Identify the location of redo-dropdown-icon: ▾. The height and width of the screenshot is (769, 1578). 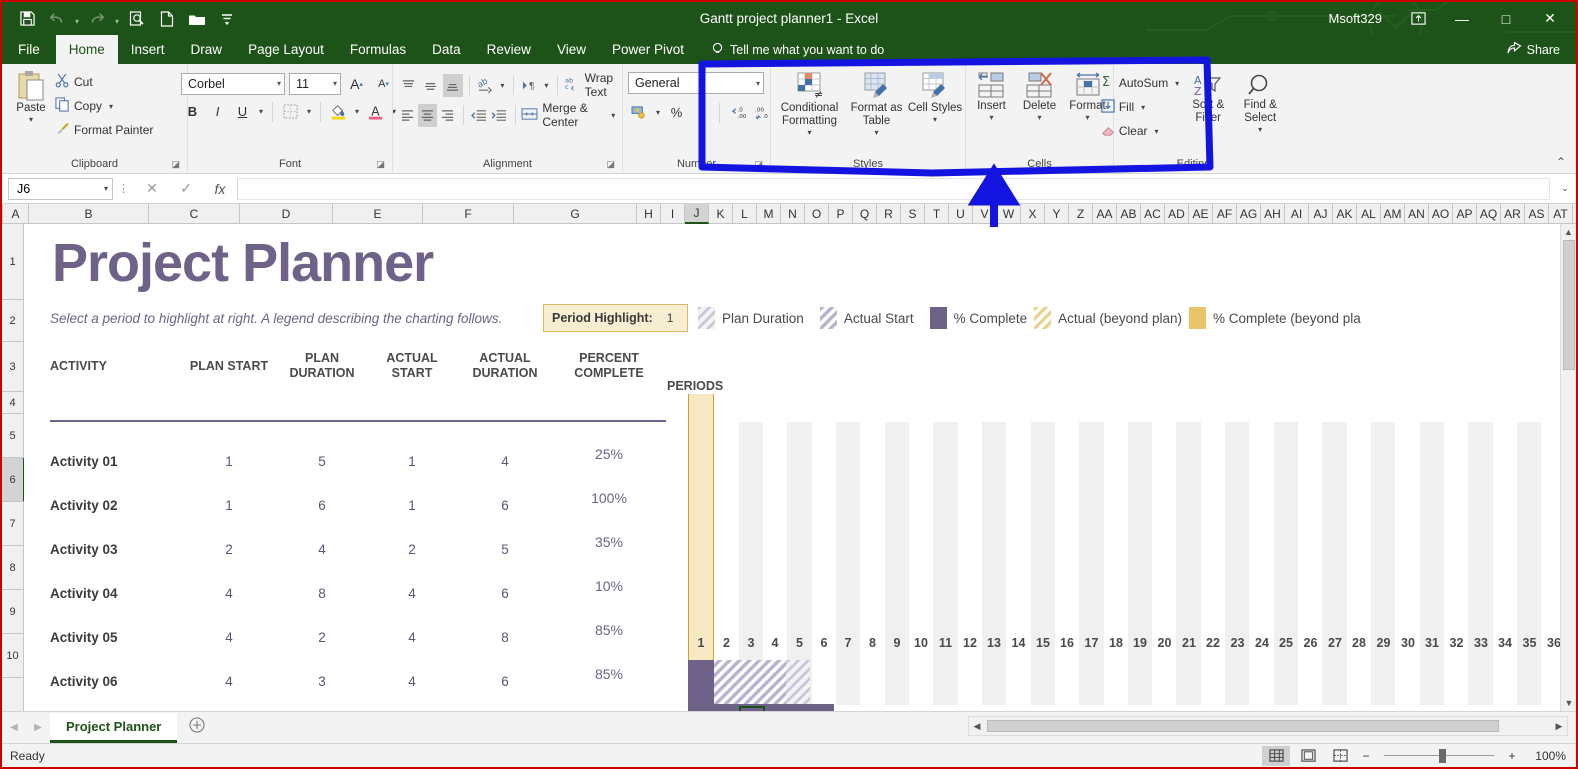
(117, 19).